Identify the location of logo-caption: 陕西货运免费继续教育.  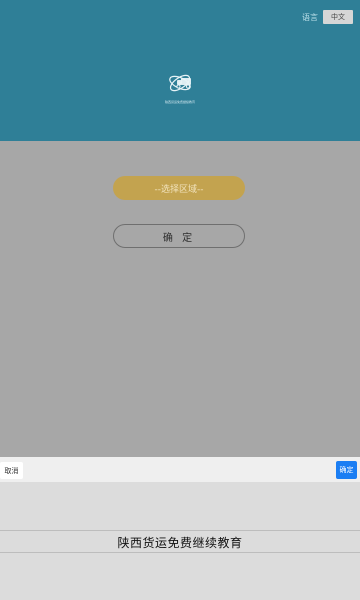
(179, 102).